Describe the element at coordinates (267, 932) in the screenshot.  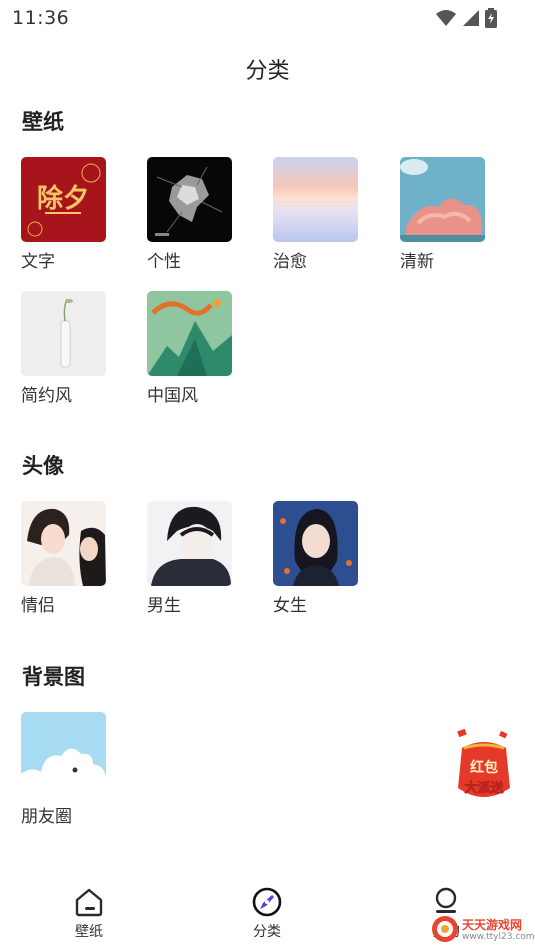
I see `nav-label-category: 分类` at that location.